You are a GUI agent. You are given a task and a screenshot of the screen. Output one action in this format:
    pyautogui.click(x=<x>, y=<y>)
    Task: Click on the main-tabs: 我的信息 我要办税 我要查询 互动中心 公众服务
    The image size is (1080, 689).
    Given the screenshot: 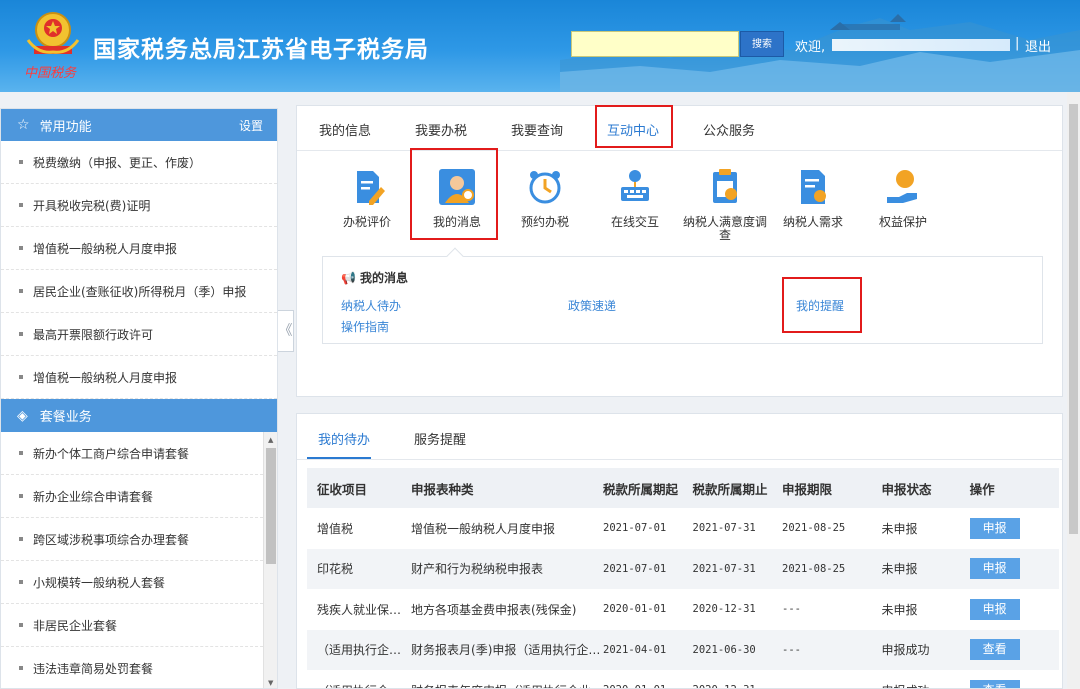 What is the action you would take?
    pyautogui.click(x=679, y=128)
    